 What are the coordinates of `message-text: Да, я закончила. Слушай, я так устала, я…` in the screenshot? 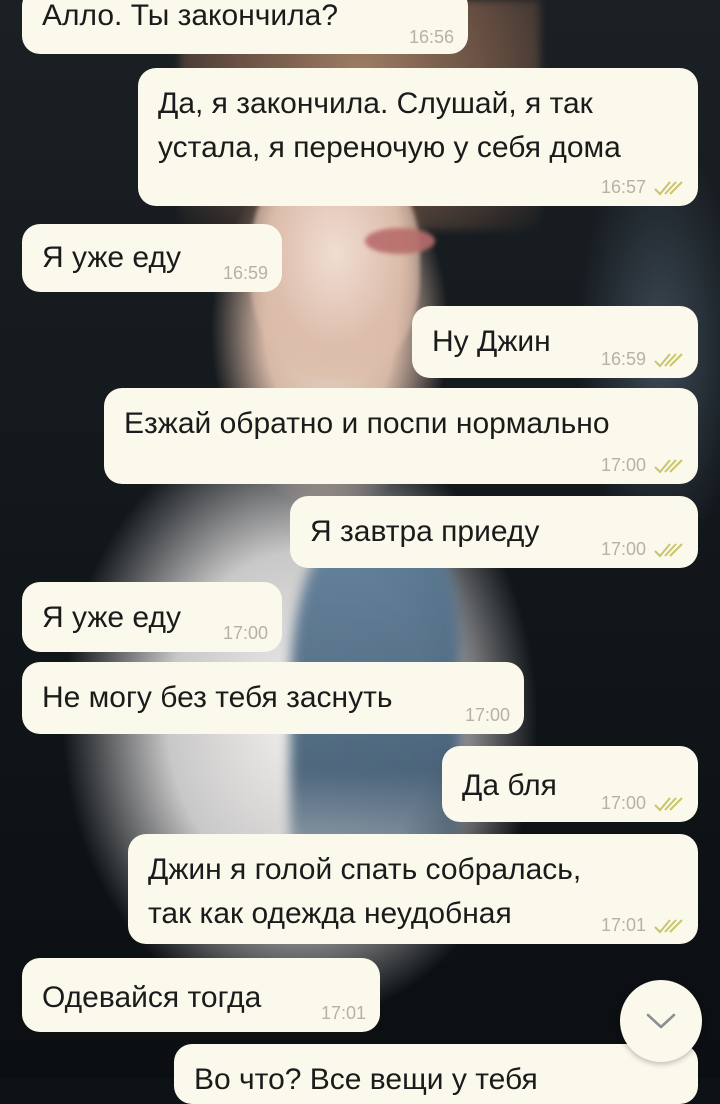 It's located at (389, 125).